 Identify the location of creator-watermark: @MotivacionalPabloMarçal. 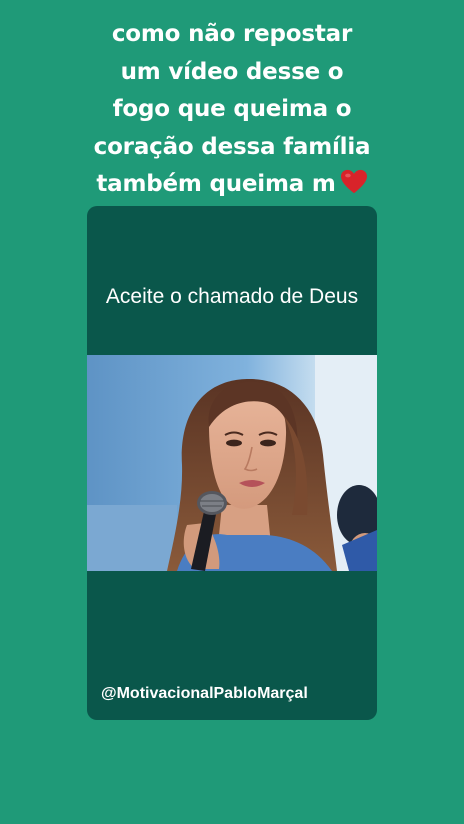
(204, 693).